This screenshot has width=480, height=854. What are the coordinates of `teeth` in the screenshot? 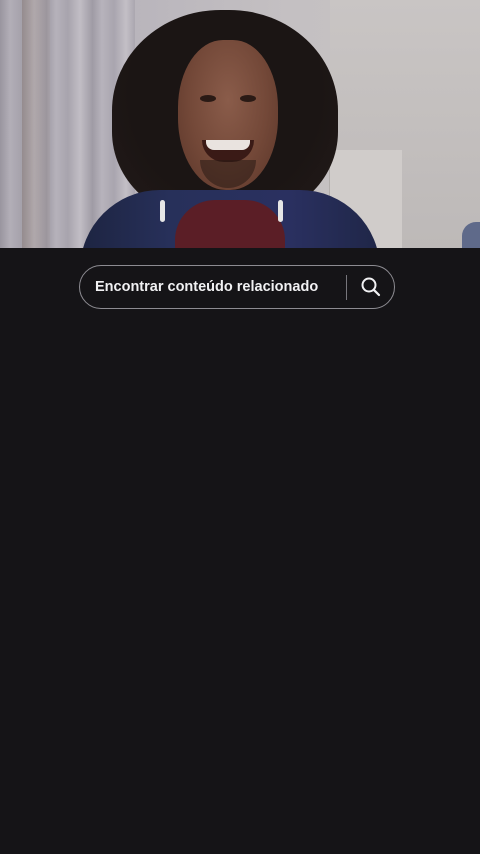 It's located at (228, 145).